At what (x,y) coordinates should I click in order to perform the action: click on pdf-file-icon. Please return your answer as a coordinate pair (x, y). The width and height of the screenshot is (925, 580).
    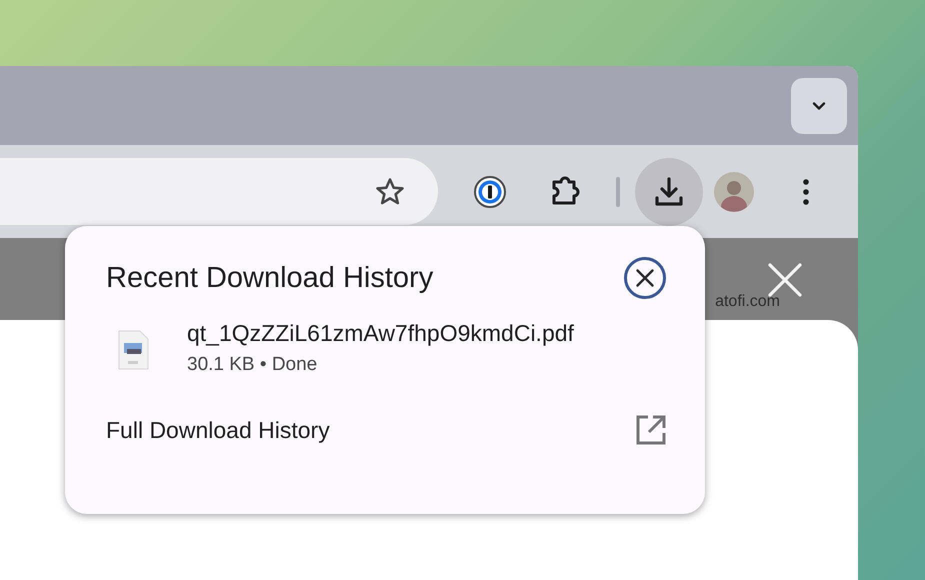
    Looking at the image, I should click on (133, 350).